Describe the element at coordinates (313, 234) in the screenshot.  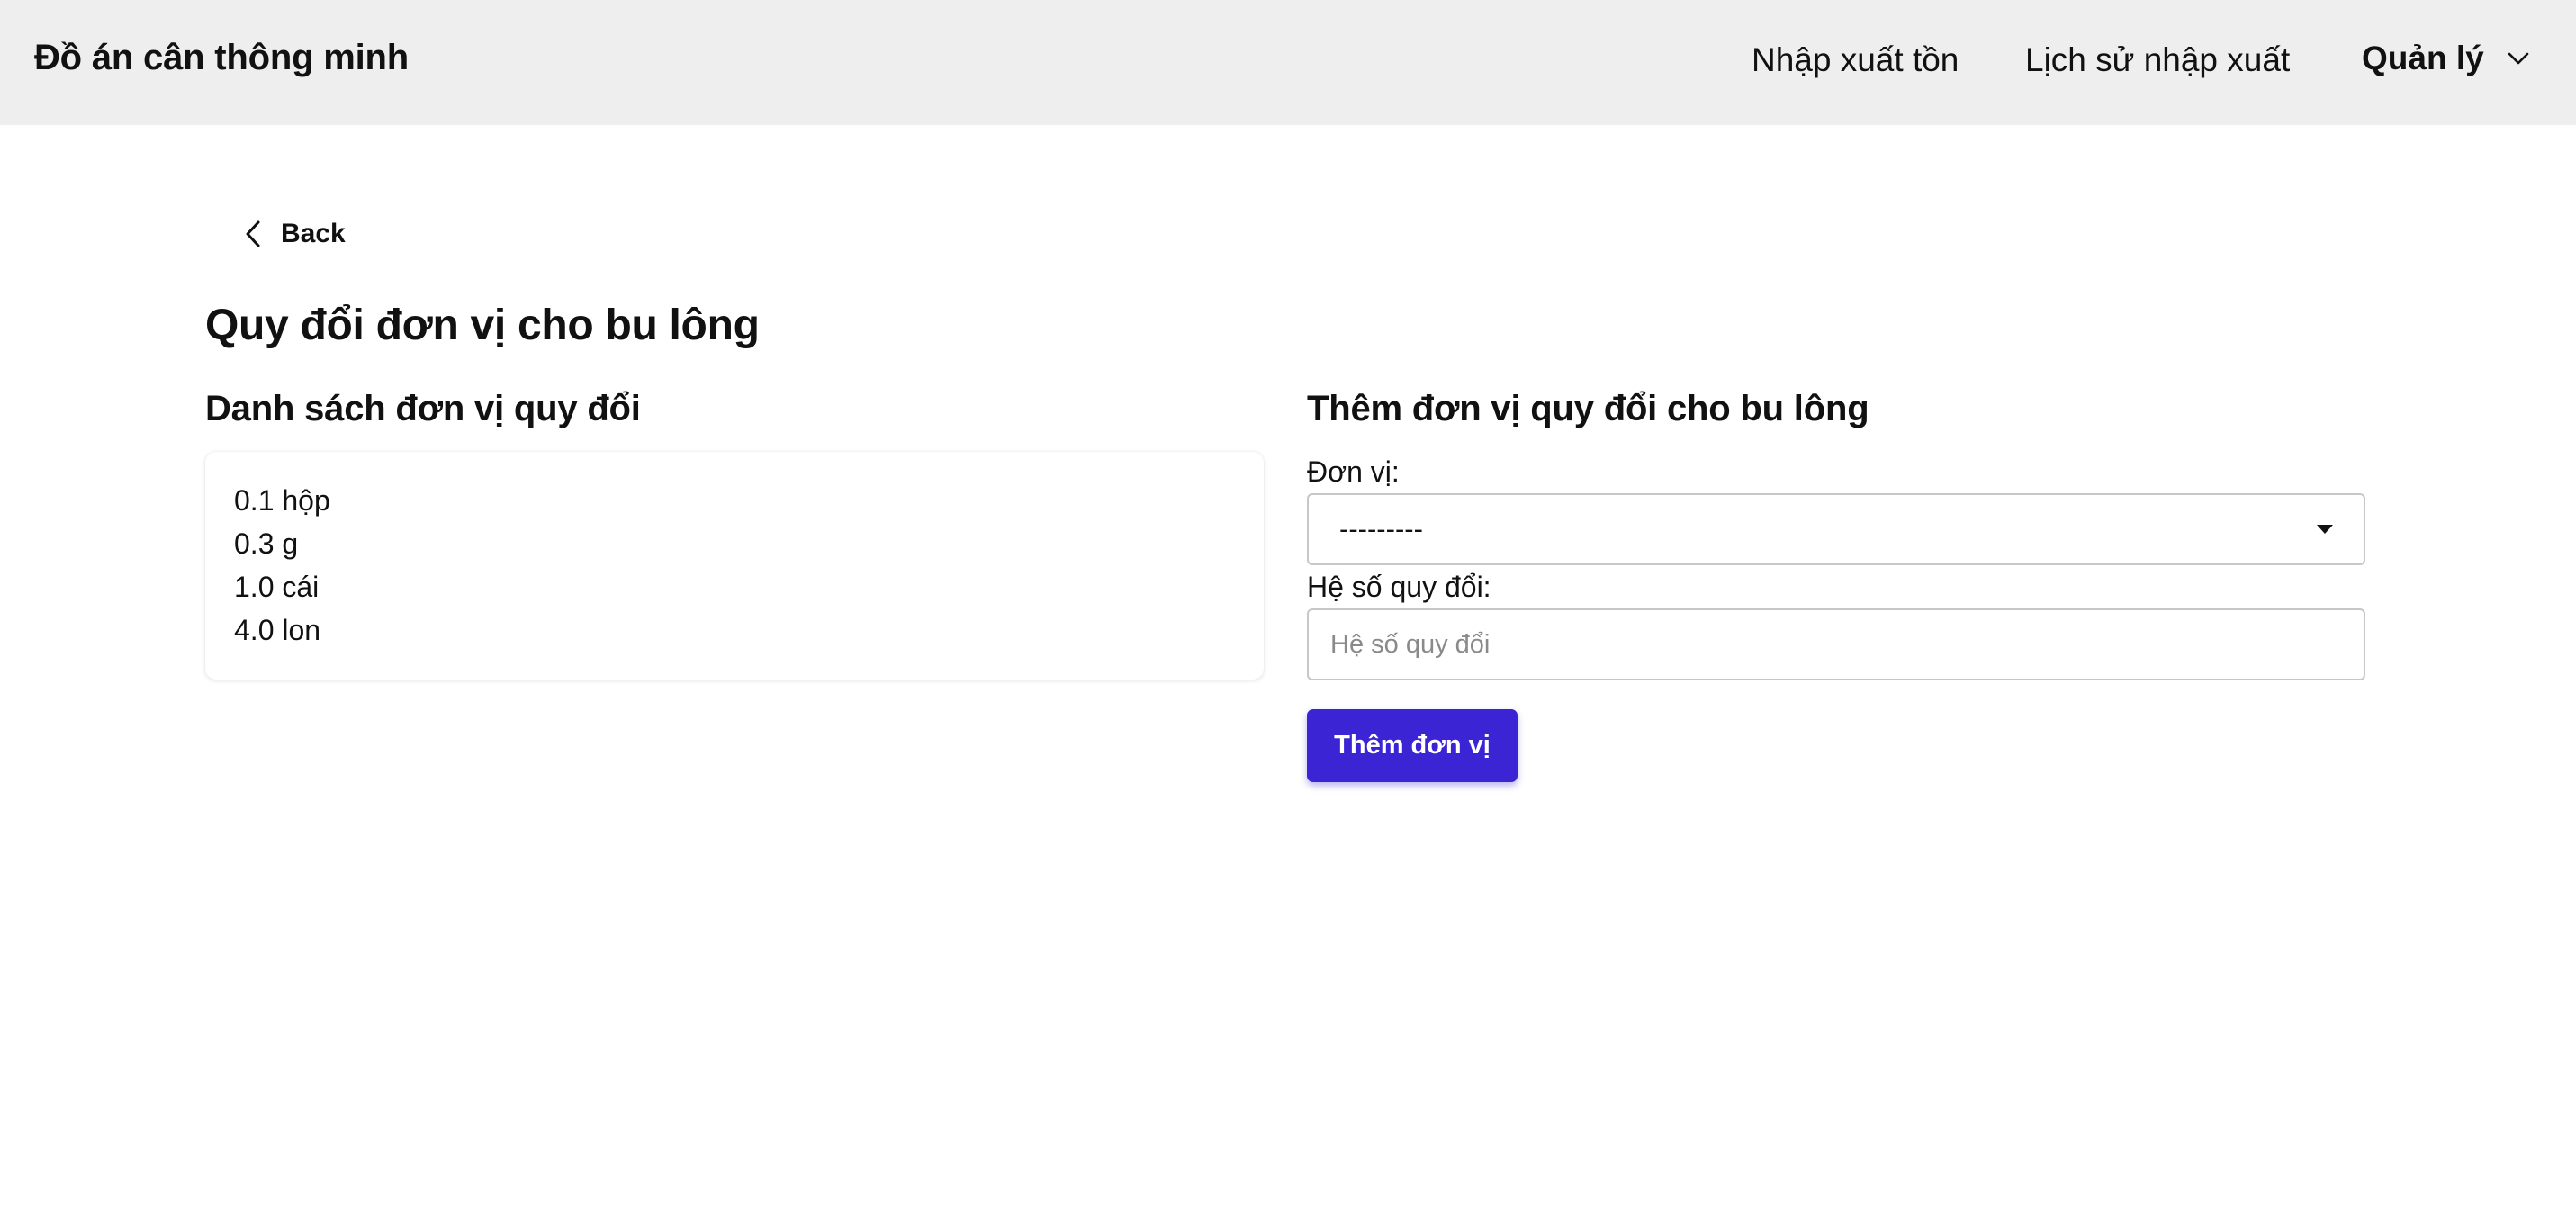
I see `back-label: Back` at that location.